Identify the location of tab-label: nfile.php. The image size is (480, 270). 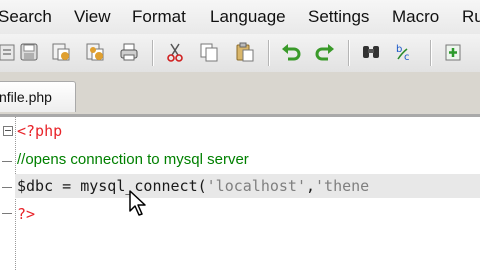
(26, 97).